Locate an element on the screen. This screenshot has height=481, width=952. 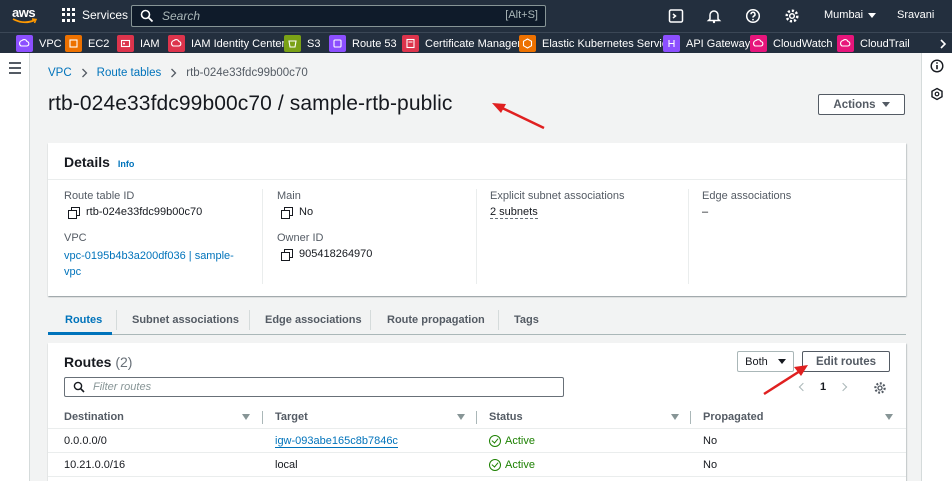
favorite-label: IAM is located at coordinates (150, 43).